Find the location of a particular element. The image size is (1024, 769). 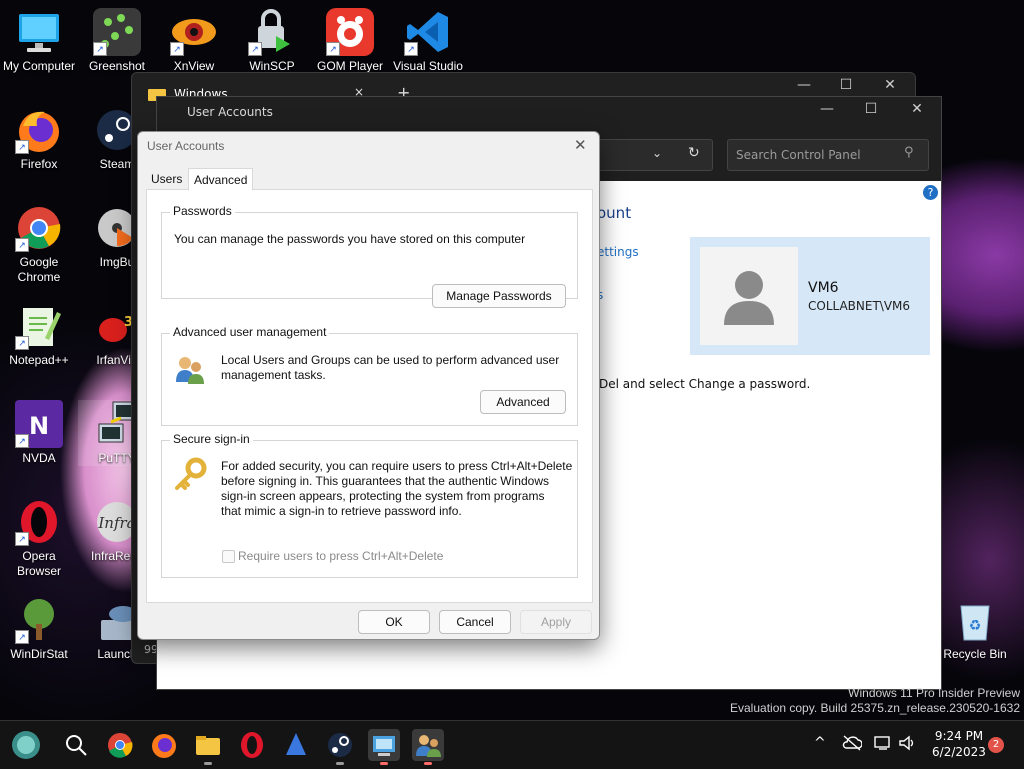

desktop-icon-nvda: N ↗ NVDA is located at coordinates (39, 433).